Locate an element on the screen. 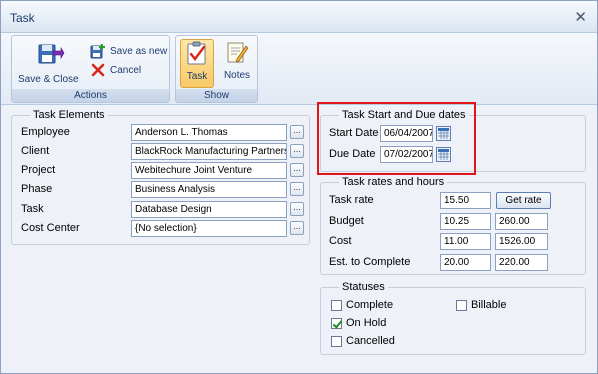 The height and width of the screenshot is (374, 598). notes-view-label: Notes is located at coordinates (237, 75).